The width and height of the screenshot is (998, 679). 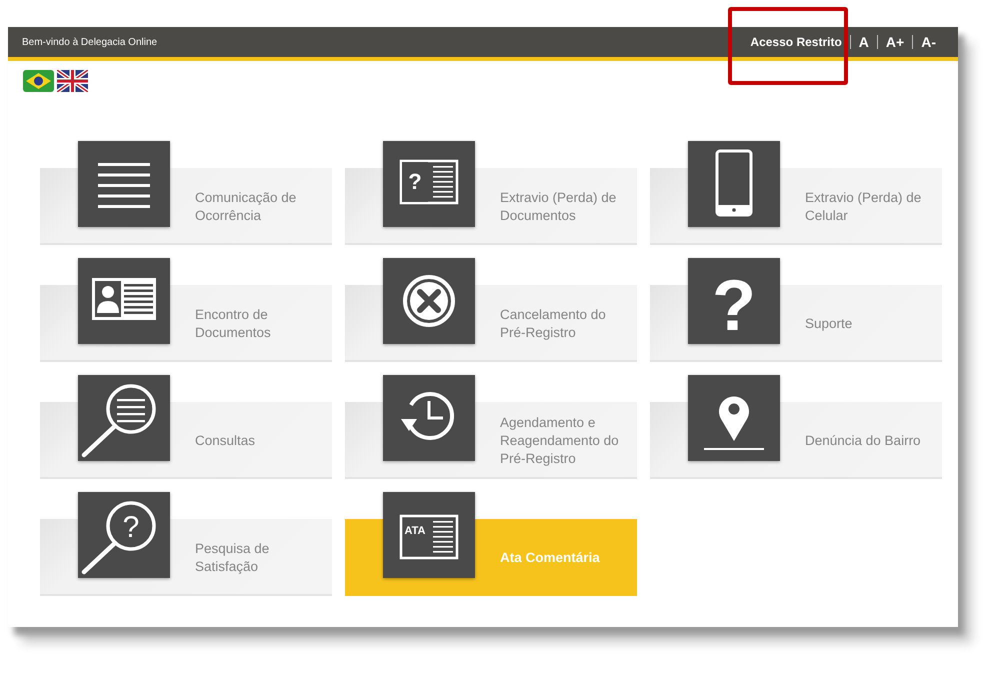 What do you see at coordinates (429, 535) in the screenshot?
I see `document-ata-icon: ATA` at bounding box center [429, 535].